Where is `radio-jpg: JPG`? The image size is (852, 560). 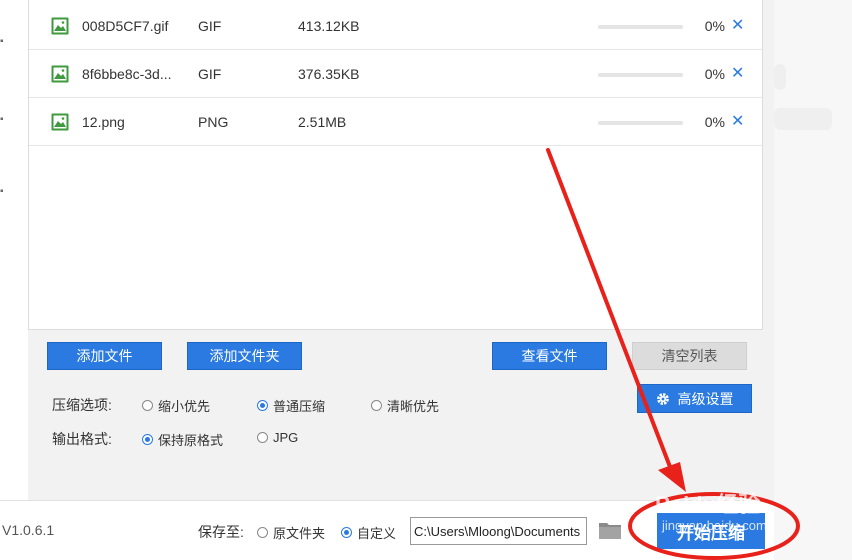
radio-jpg: JPG is located at coordinates (277, 437).